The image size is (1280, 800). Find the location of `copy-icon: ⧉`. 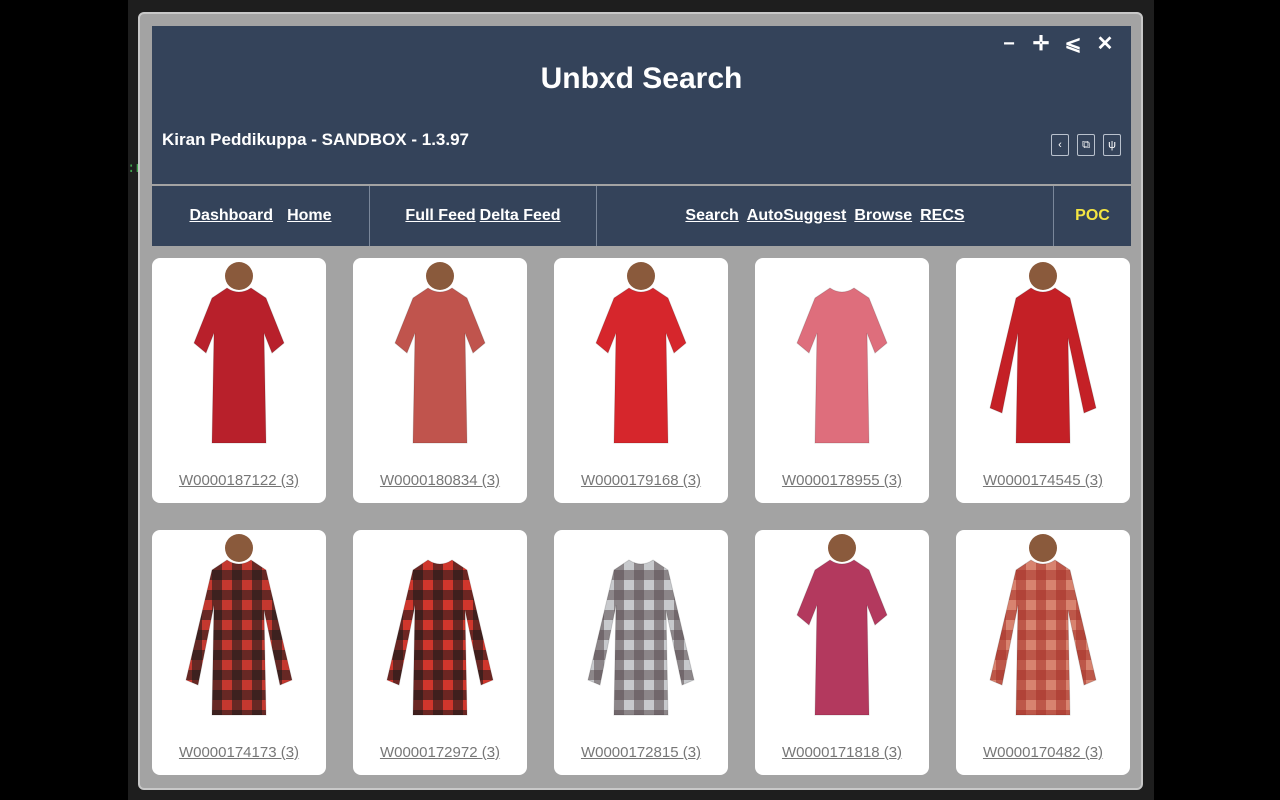

copy-icon: ⧉ is located at coordinates (1086, 145).